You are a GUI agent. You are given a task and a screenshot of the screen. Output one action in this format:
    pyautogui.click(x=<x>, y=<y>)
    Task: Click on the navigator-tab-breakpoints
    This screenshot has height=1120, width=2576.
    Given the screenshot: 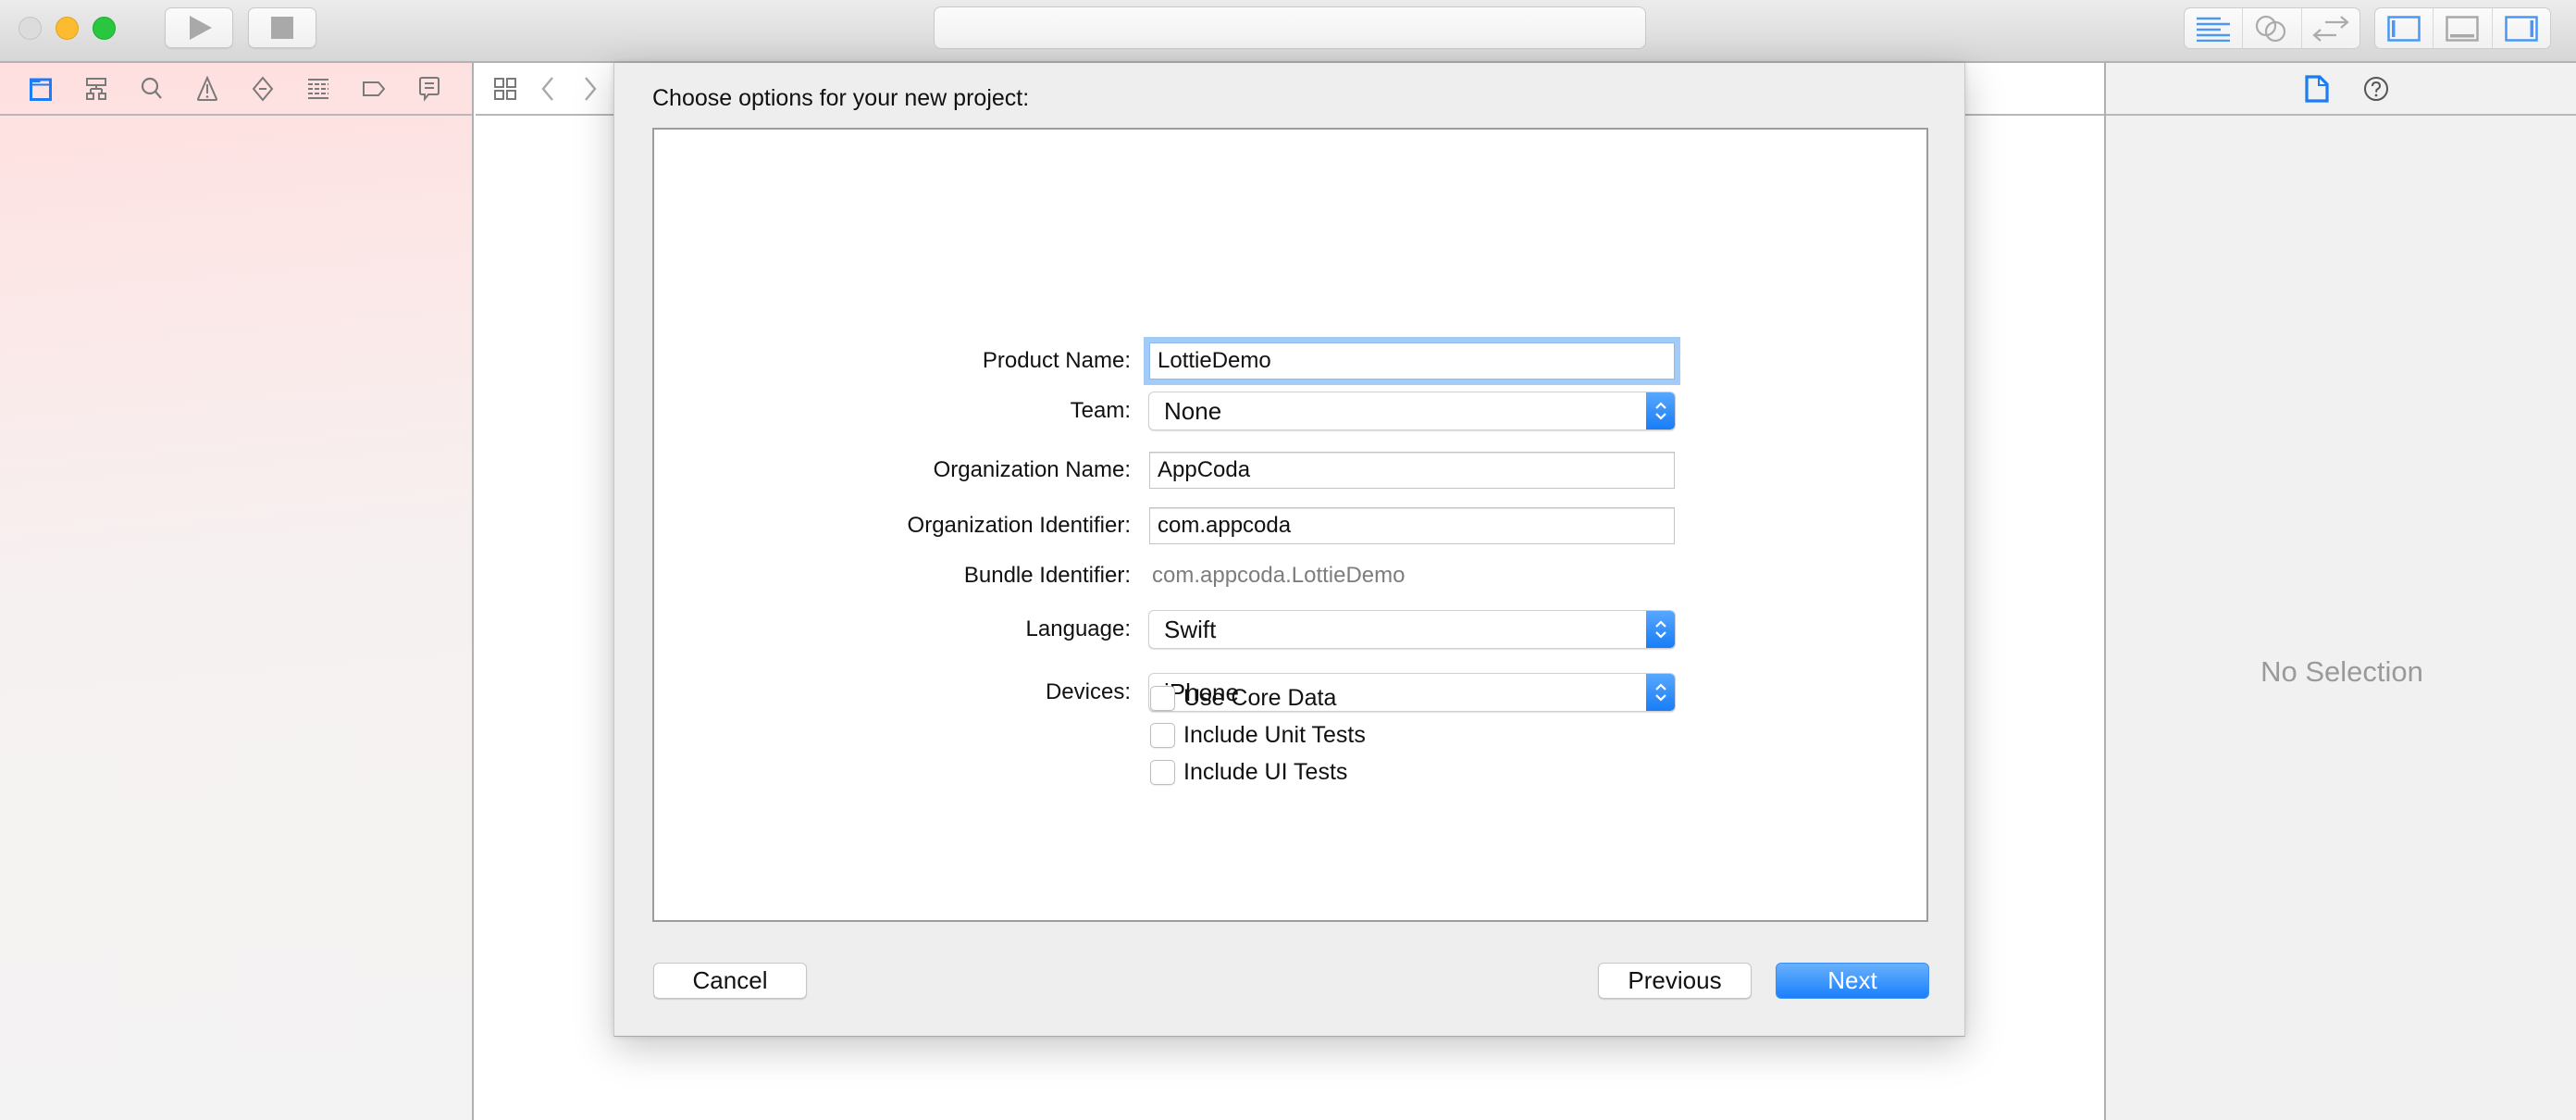 What is the action you would take?
    pyautogui.click(x=374, y=88)
    